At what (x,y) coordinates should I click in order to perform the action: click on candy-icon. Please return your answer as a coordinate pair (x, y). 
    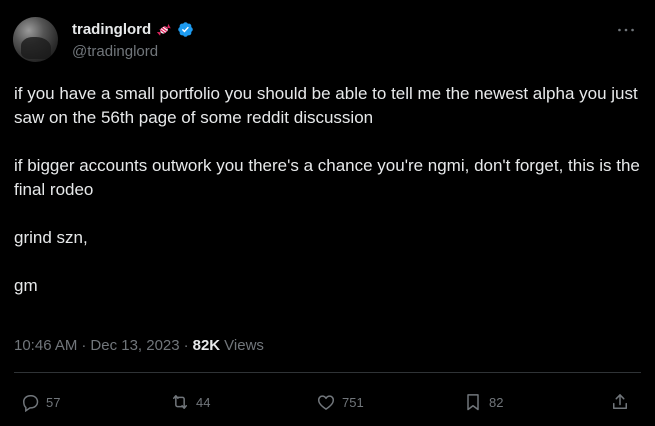
    Looking at the image, I should click on (164, 30).